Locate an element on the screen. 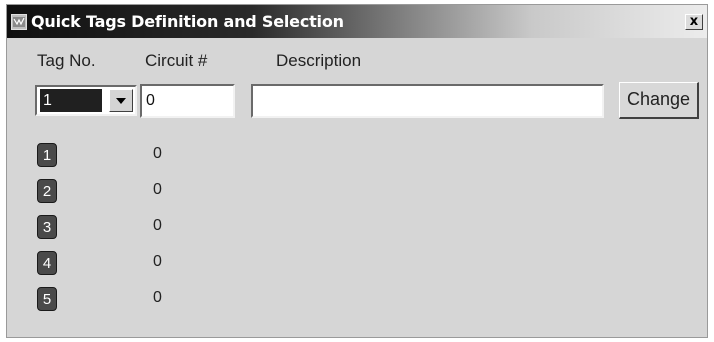 This screenshot has width=714, height=342. circuit-input: 0 is located at coordinates (187, 101).